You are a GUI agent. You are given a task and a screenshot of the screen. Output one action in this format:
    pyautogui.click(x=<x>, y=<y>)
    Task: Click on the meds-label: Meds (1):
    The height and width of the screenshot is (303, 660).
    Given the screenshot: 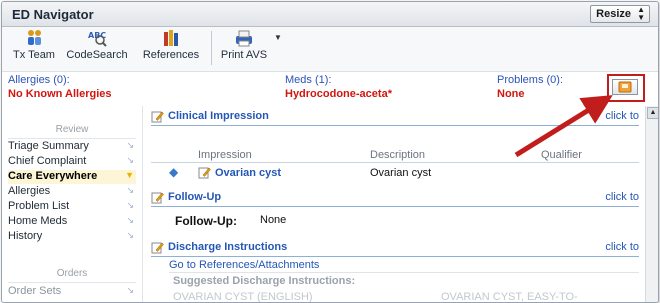 What is the action you would take?
    pyautogui.click(x=308, y=80)
    